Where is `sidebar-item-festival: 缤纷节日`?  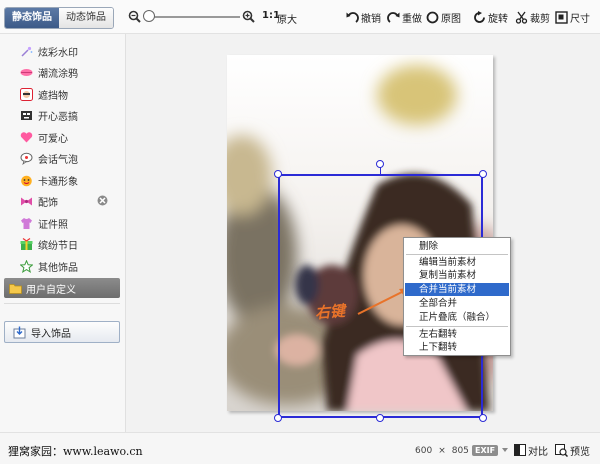
sidebar-item-festival: 缤纷节日 is located at coordinates (49, 244).